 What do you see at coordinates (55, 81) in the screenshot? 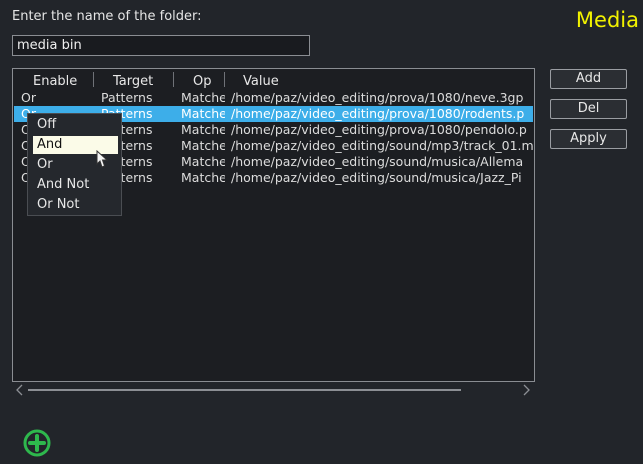
I see `column-header-enable: Enable` at bounding box center [55, 81].